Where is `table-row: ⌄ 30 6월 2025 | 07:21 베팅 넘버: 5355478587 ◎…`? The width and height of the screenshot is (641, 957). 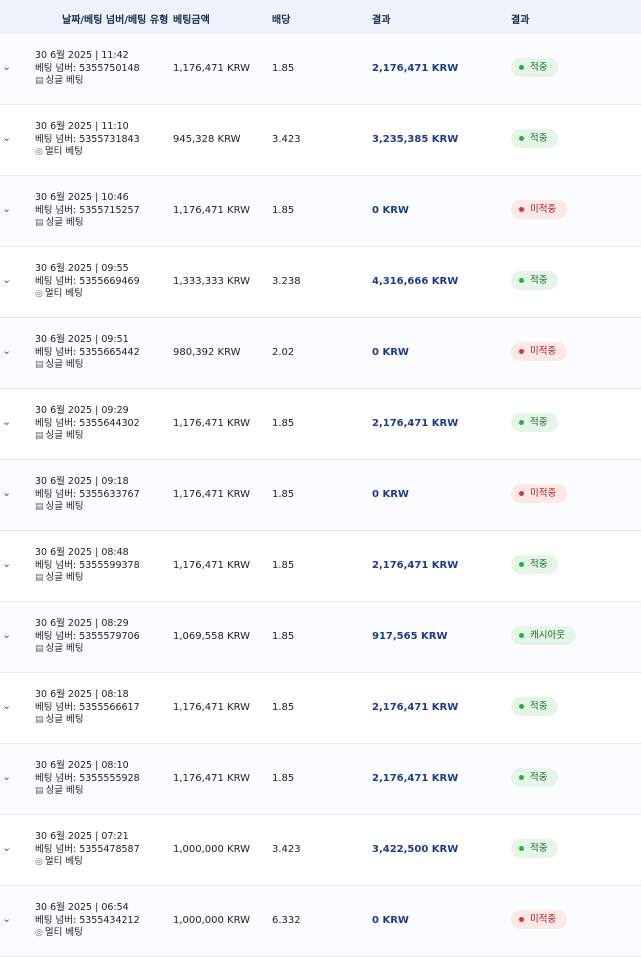
table-row: ⌄ 30 6월 2025 | 07:21 베팅 넘버: 5355478587 ◎… is located at coordinates (320, 850).